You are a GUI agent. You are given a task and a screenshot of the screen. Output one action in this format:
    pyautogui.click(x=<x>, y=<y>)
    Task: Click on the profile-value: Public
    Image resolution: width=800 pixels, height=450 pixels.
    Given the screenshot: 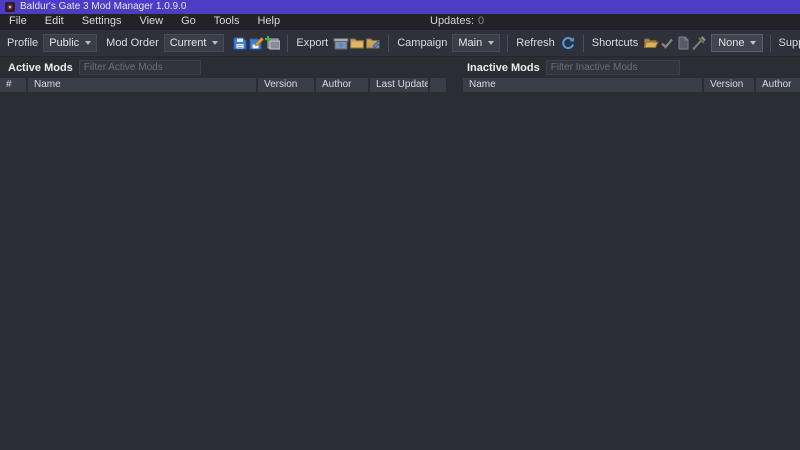 What is the action you would take?
    pyautogui.click(x=64, y=43)
    